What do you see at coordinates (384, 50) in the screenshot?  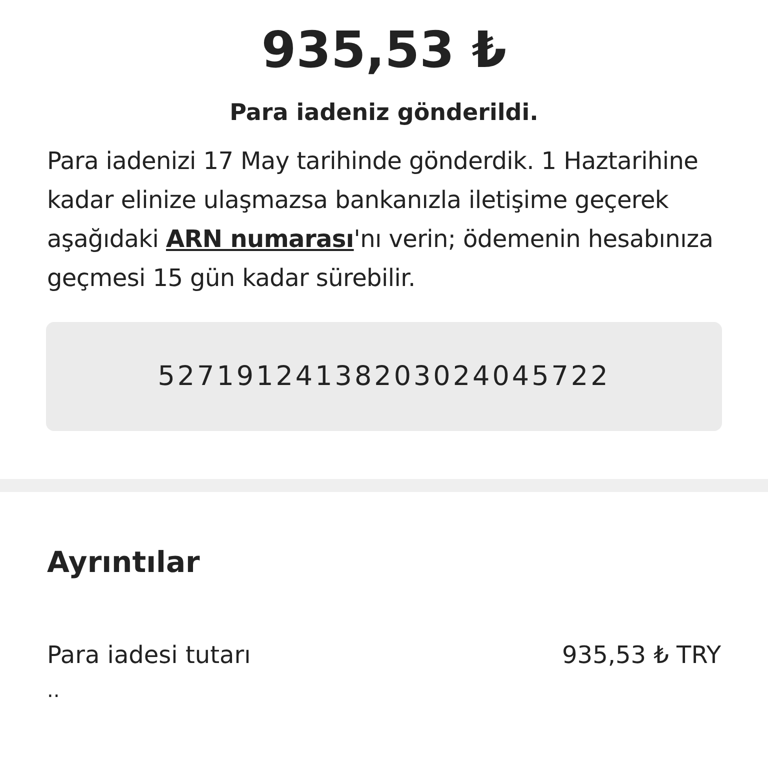 I see `refund-amount: 935,53 ₺` at bounding box center [384, 50].